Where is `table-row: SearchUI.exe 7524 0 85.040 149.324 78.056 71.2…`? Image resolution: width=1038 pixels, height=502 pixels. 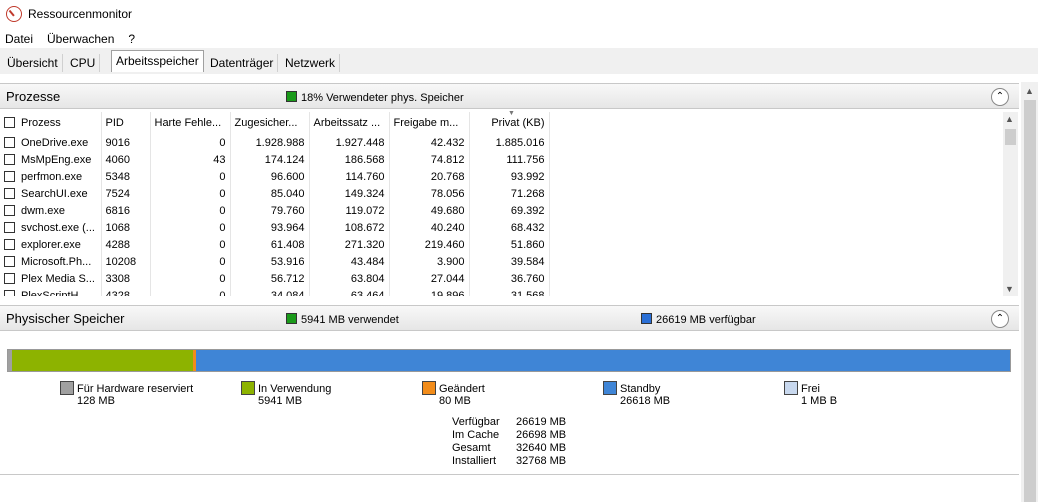
table-row: SearchUI.exe 7524 0 85.040 149.324 78.056 71.2… is located at coordinates (275, 193).